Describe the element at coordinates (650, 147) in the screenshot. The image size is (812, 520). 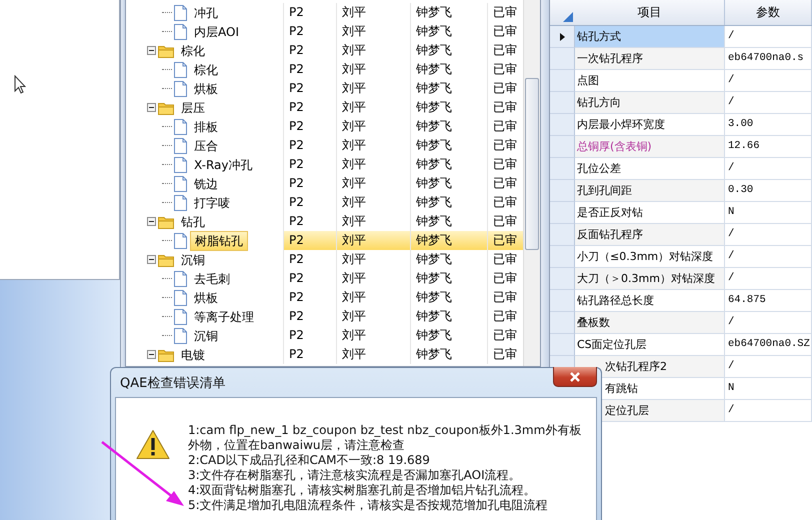
I see `property-name: 总铜厚(含表铜)` at that location.